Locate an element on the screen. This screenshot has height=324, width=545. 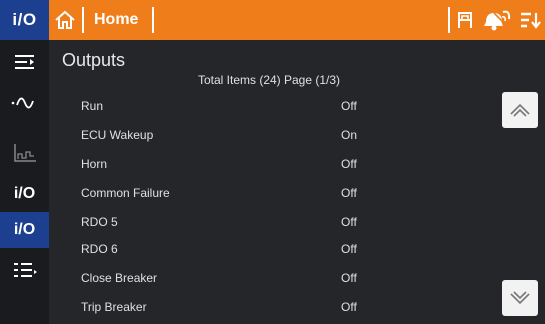
list-item: RDO 5 Off is located at coordinates (269, 222).